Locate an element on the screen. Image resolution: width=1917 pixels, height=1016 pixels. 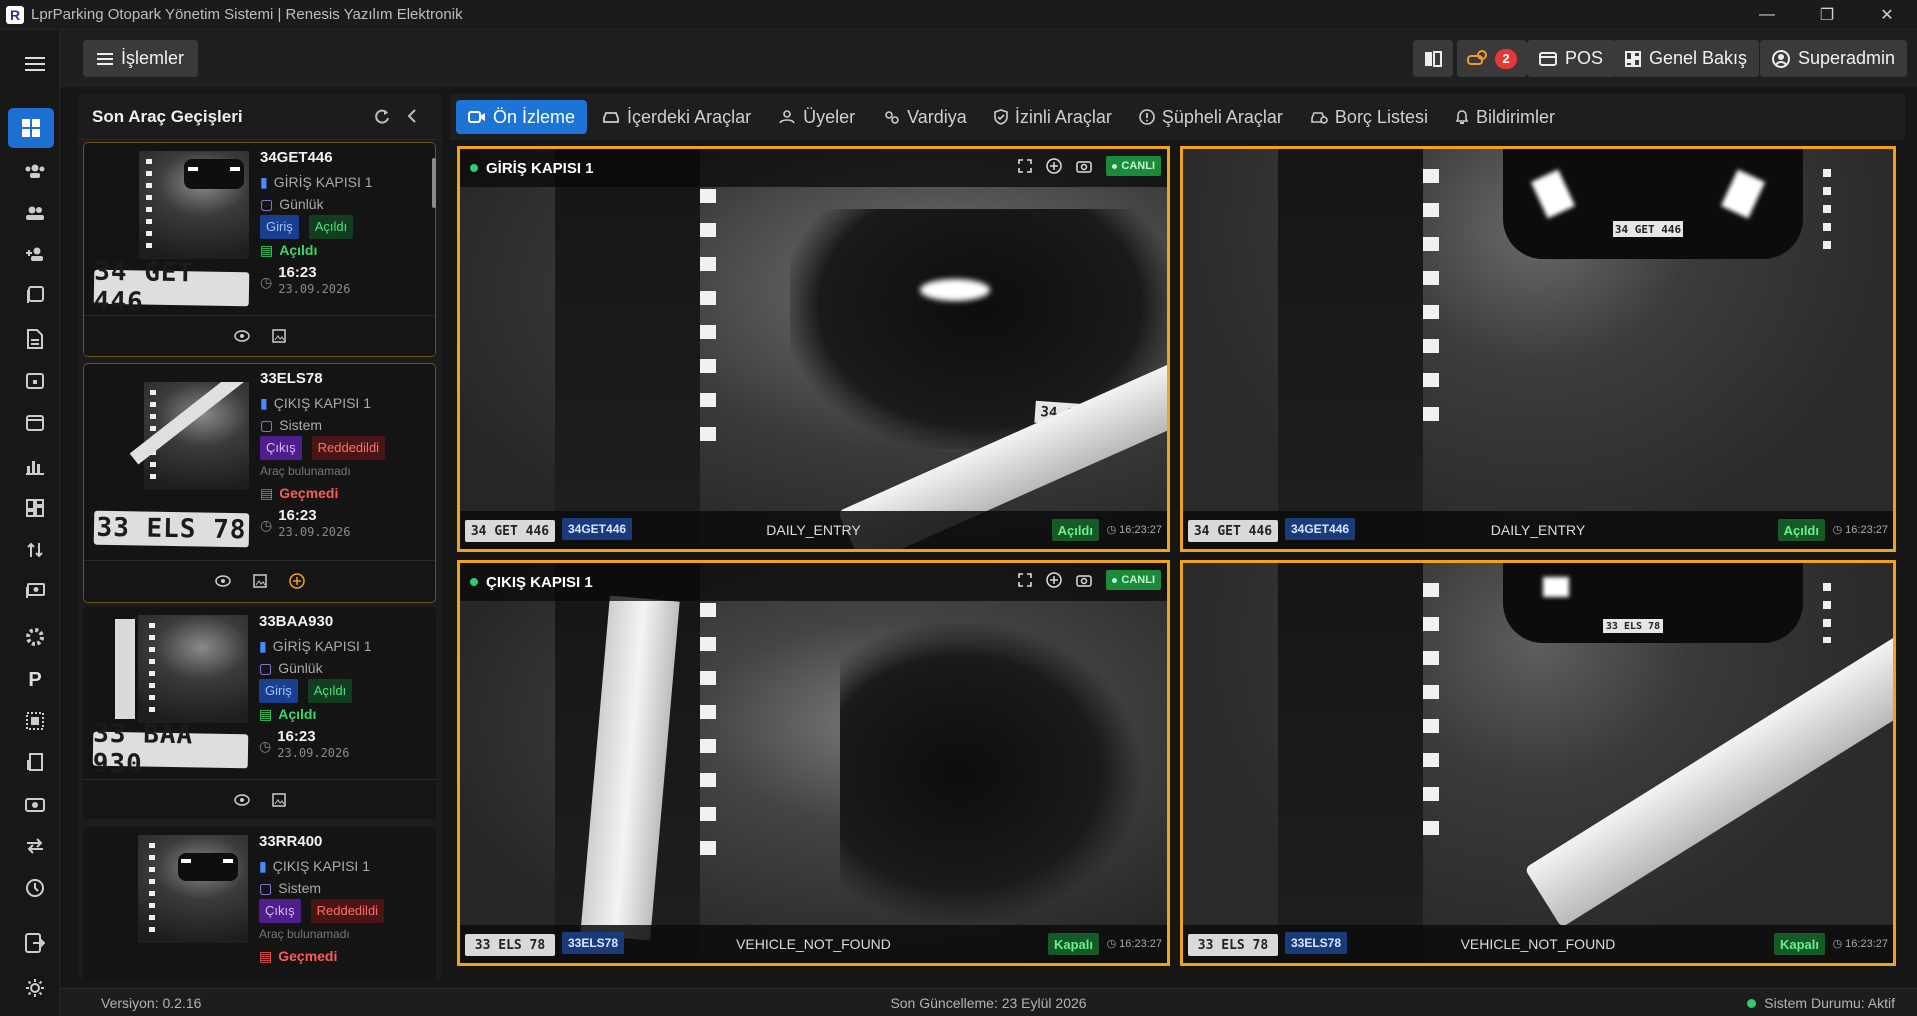
contacts-icon is located at coordinates (35, 295).